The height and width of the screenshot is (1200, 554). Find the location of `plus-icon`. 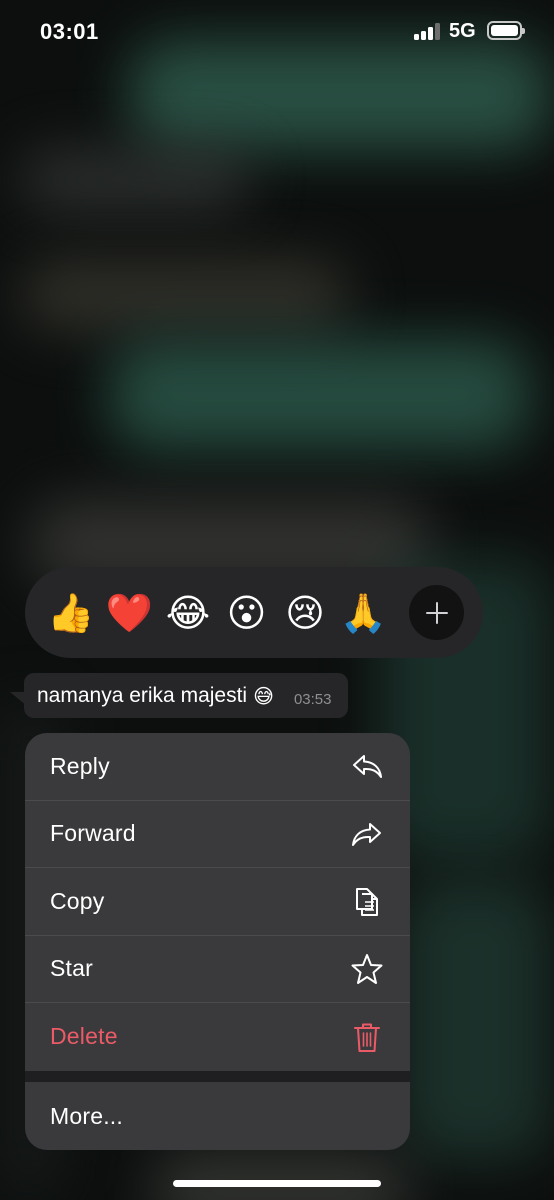

plus-icon is located at coordinates (436, 612).